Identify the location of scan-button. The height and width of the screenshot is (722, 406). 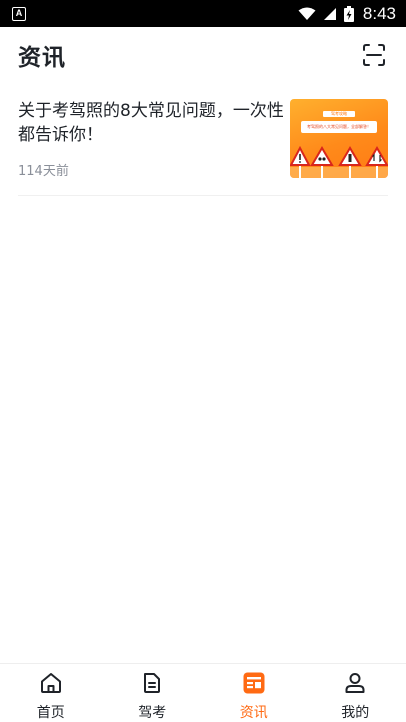
(374, 55).